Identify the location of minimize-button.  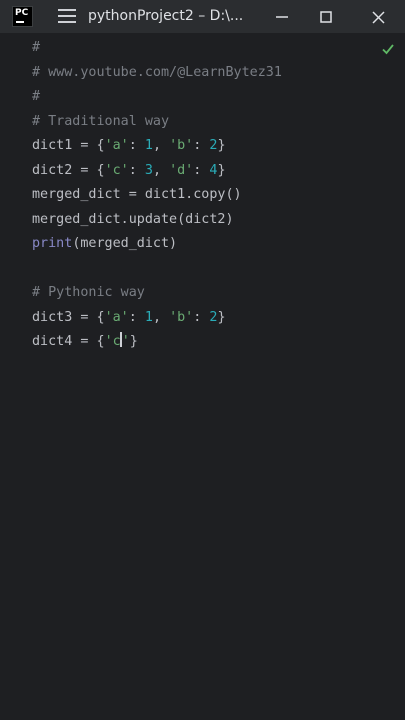
(282, 17).